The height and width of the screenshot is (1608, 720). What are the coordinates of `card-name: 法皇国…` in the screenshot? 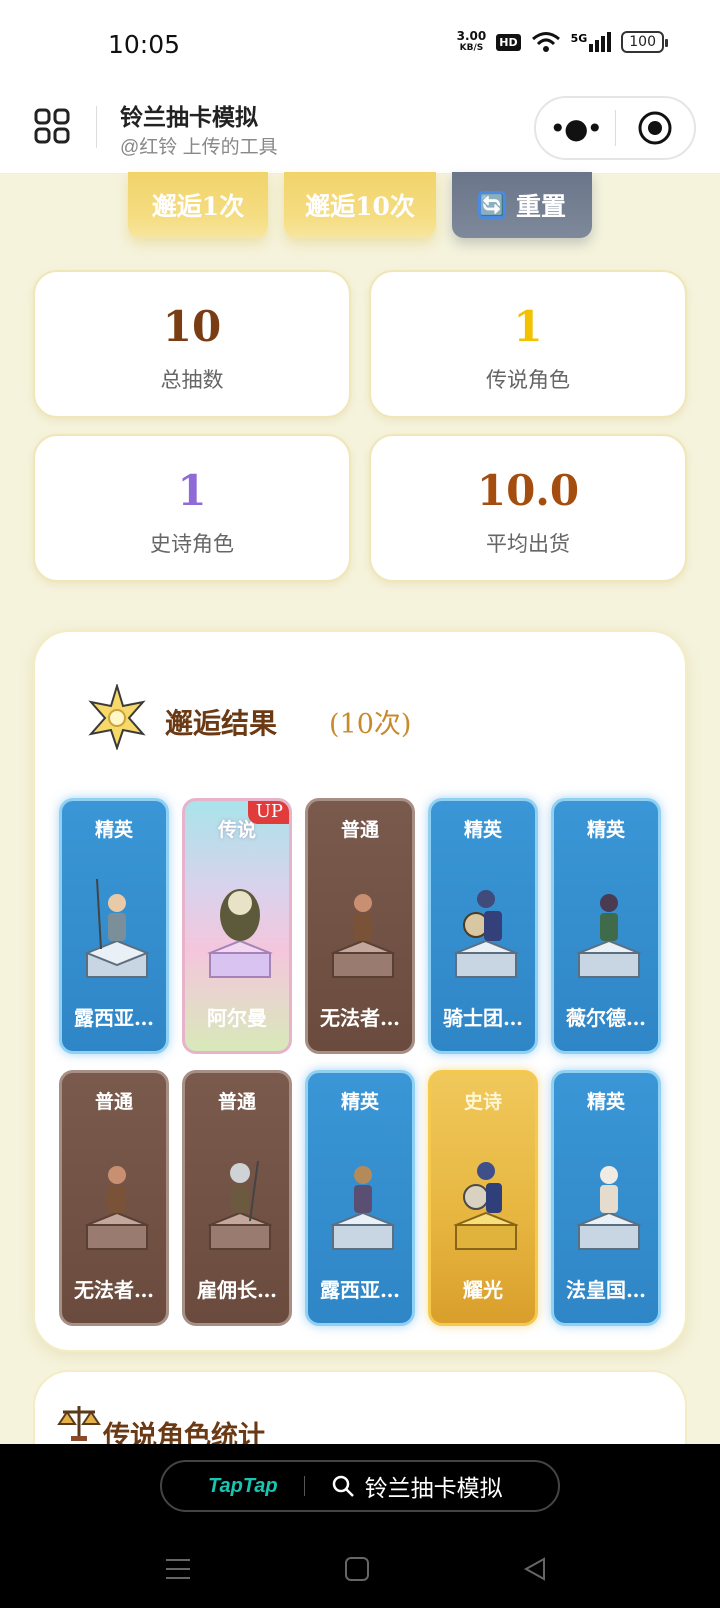 It's located at (606, 1290).